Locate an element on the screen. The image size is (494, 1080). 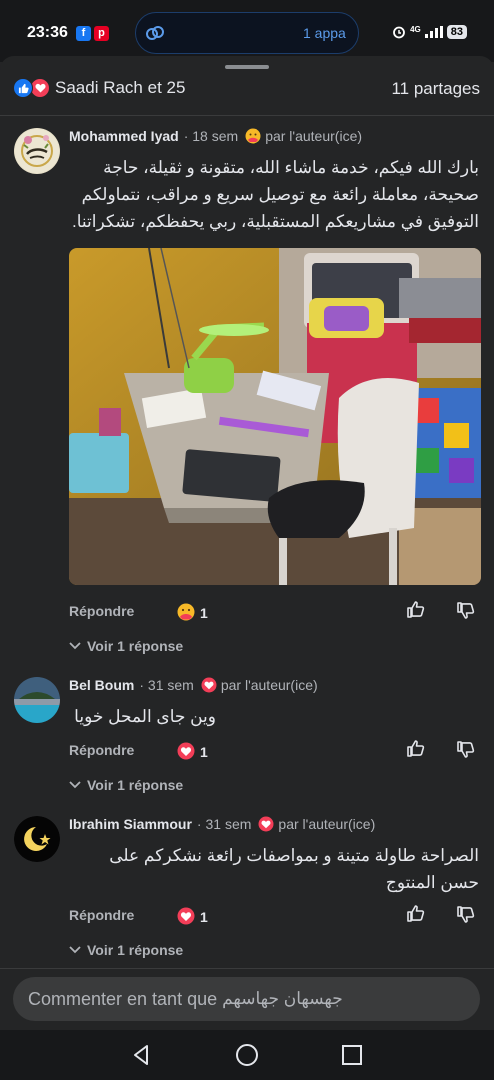
shares-count: 11 partages is located at coordinates (435, 89).